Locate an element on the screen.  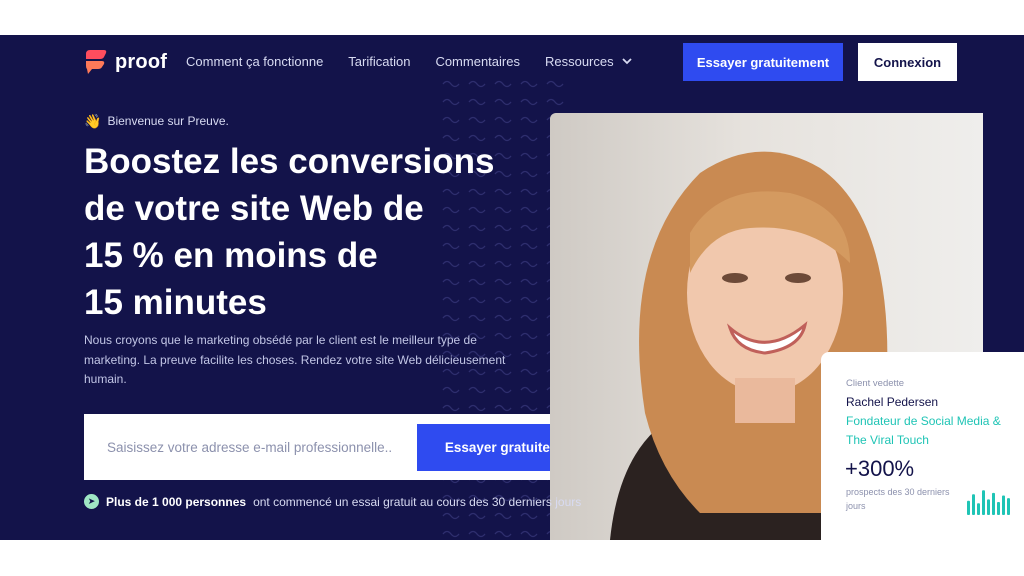
nav-item-pricing: Tarification is located at coordinates (379, 61).